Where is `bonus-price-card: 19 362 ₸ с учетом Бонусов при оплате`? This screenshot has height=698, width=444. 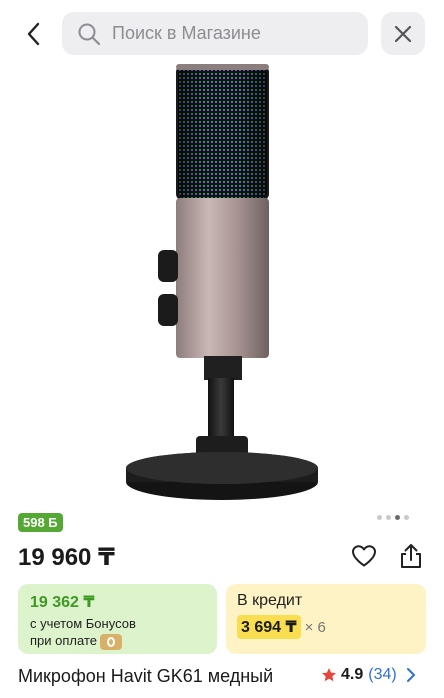 bonus-price-card: 19 362 ₸ с учетом Бонусов при оплате is located at coordinates (117, 619).